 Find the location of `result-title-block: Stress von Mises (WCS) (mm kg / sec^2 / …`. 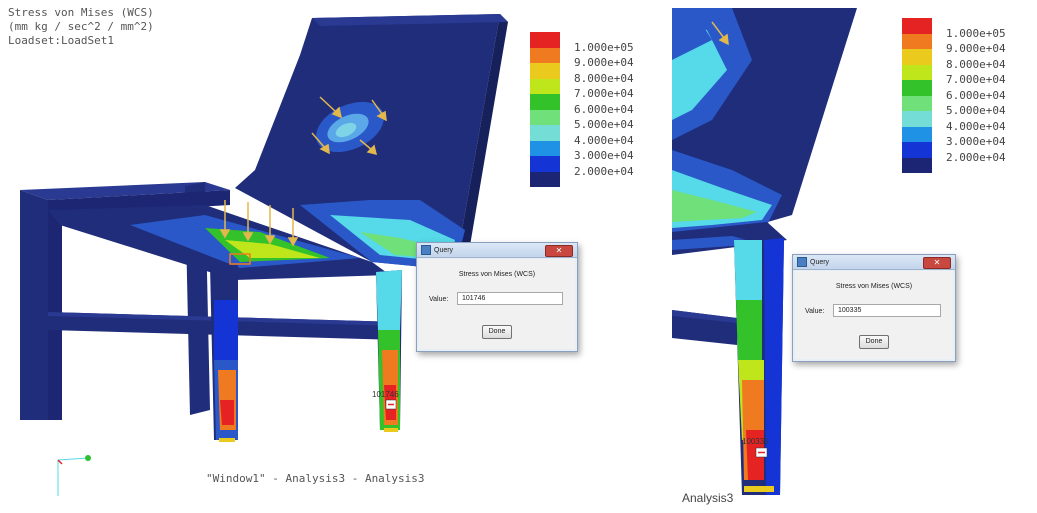

result-title-block: Stress von Mises (WCS) (mm kg / sec^2 / … is located at coordinates (81, 27).